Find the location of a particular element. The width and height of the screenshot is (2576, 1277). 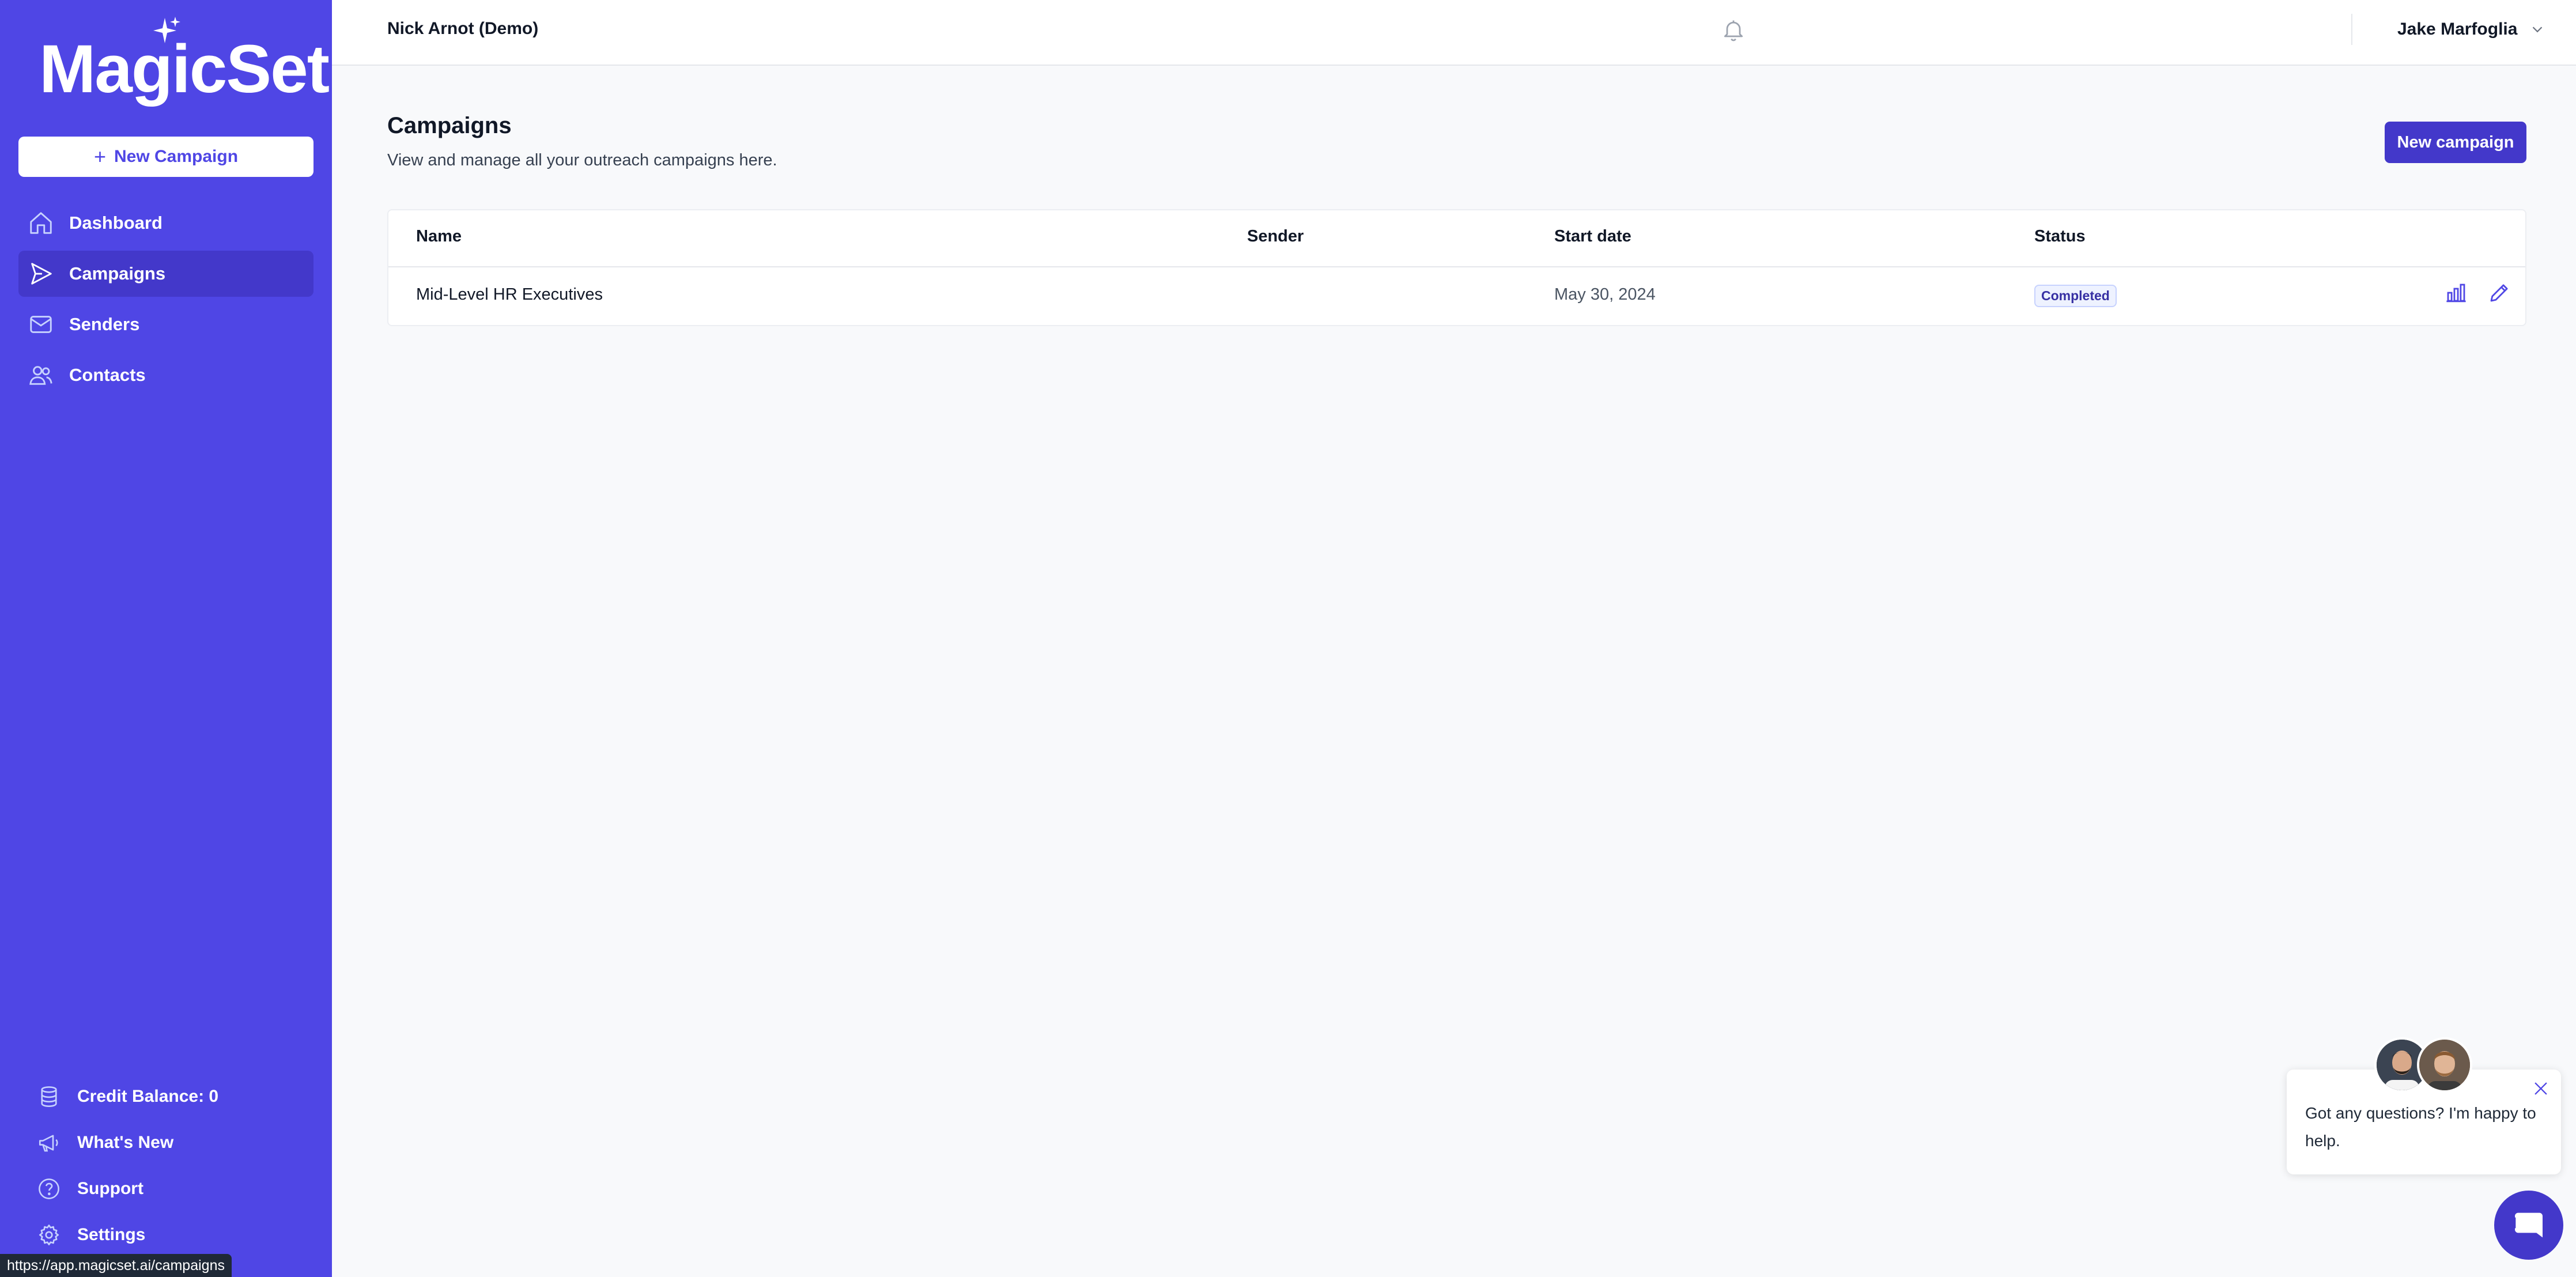

column-header-sender: Sender is located at coordinates (1275, 236).